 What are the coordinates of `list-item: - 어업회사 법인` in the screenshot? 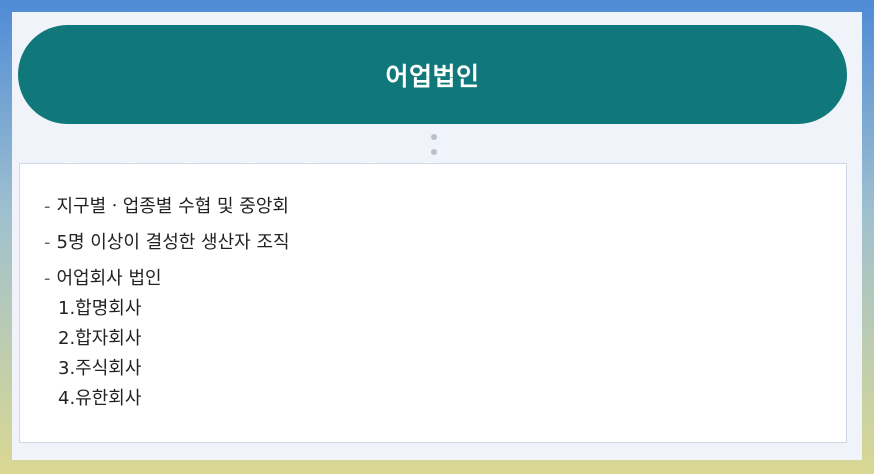 It's located at (103, 277).